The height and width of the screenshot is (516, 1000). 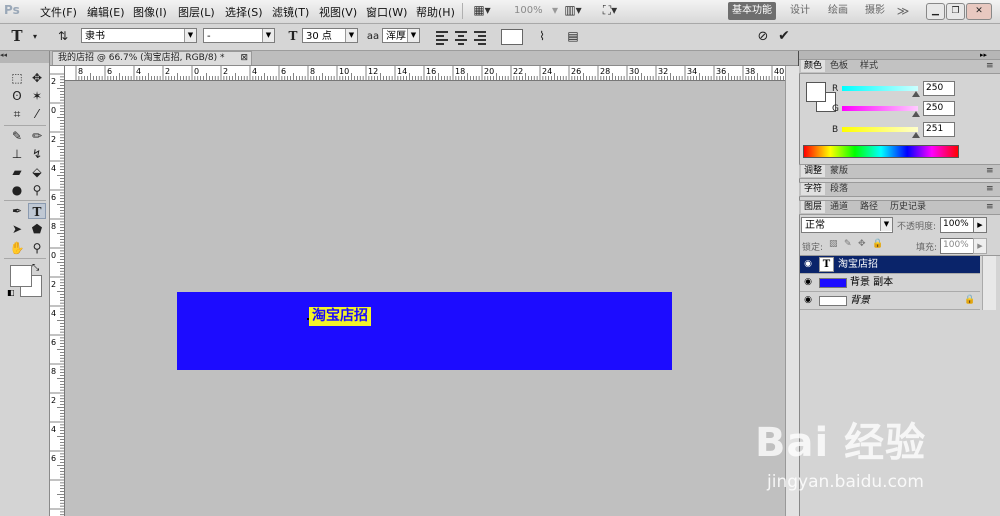 I want to click on tab-styles: 样式, so click(x=869, y=66).